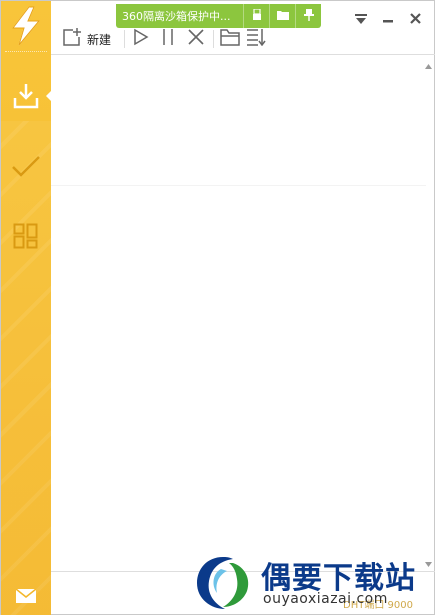  I want to click on usb-icon, so click(257, 15).